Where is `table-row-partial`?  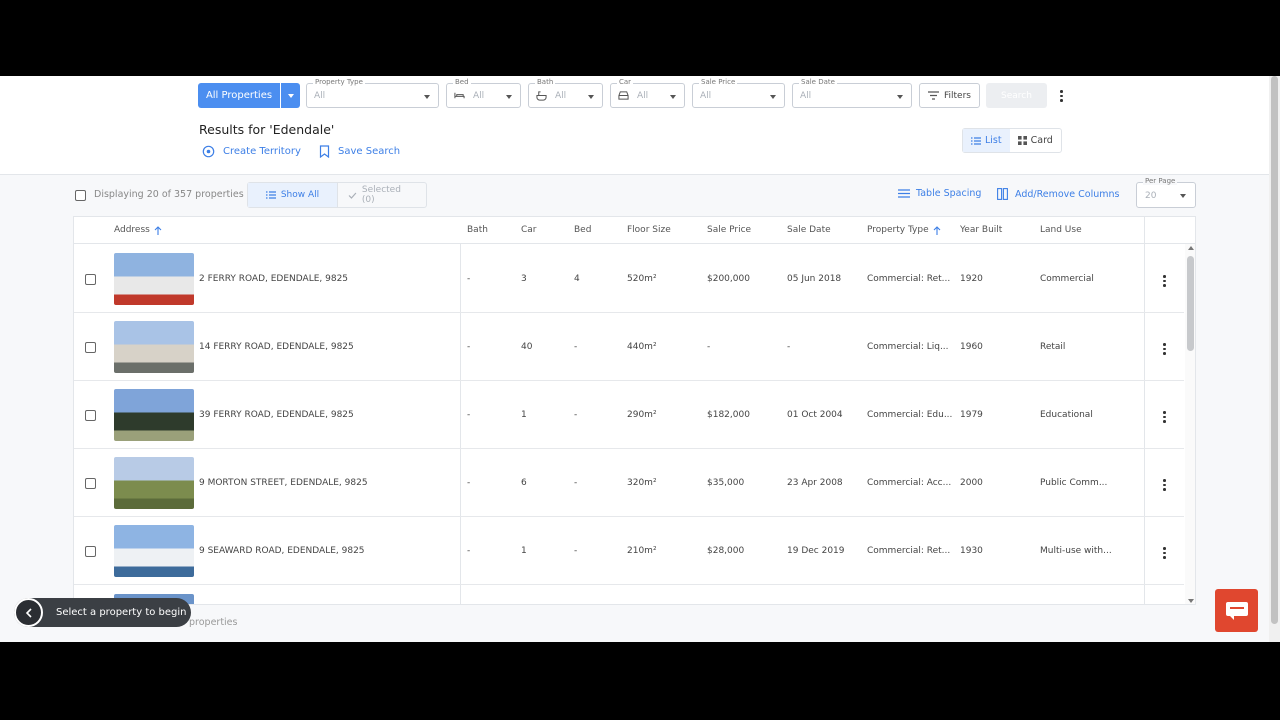
table-row-partial is located at coordinates (629, 595).